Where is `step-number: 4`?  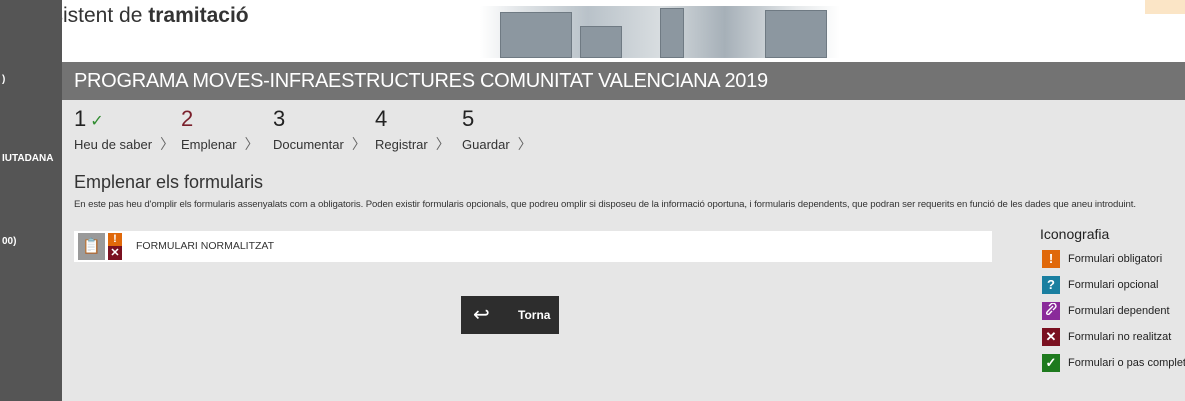
step-number: 4 is located at coordinates (381, 118).